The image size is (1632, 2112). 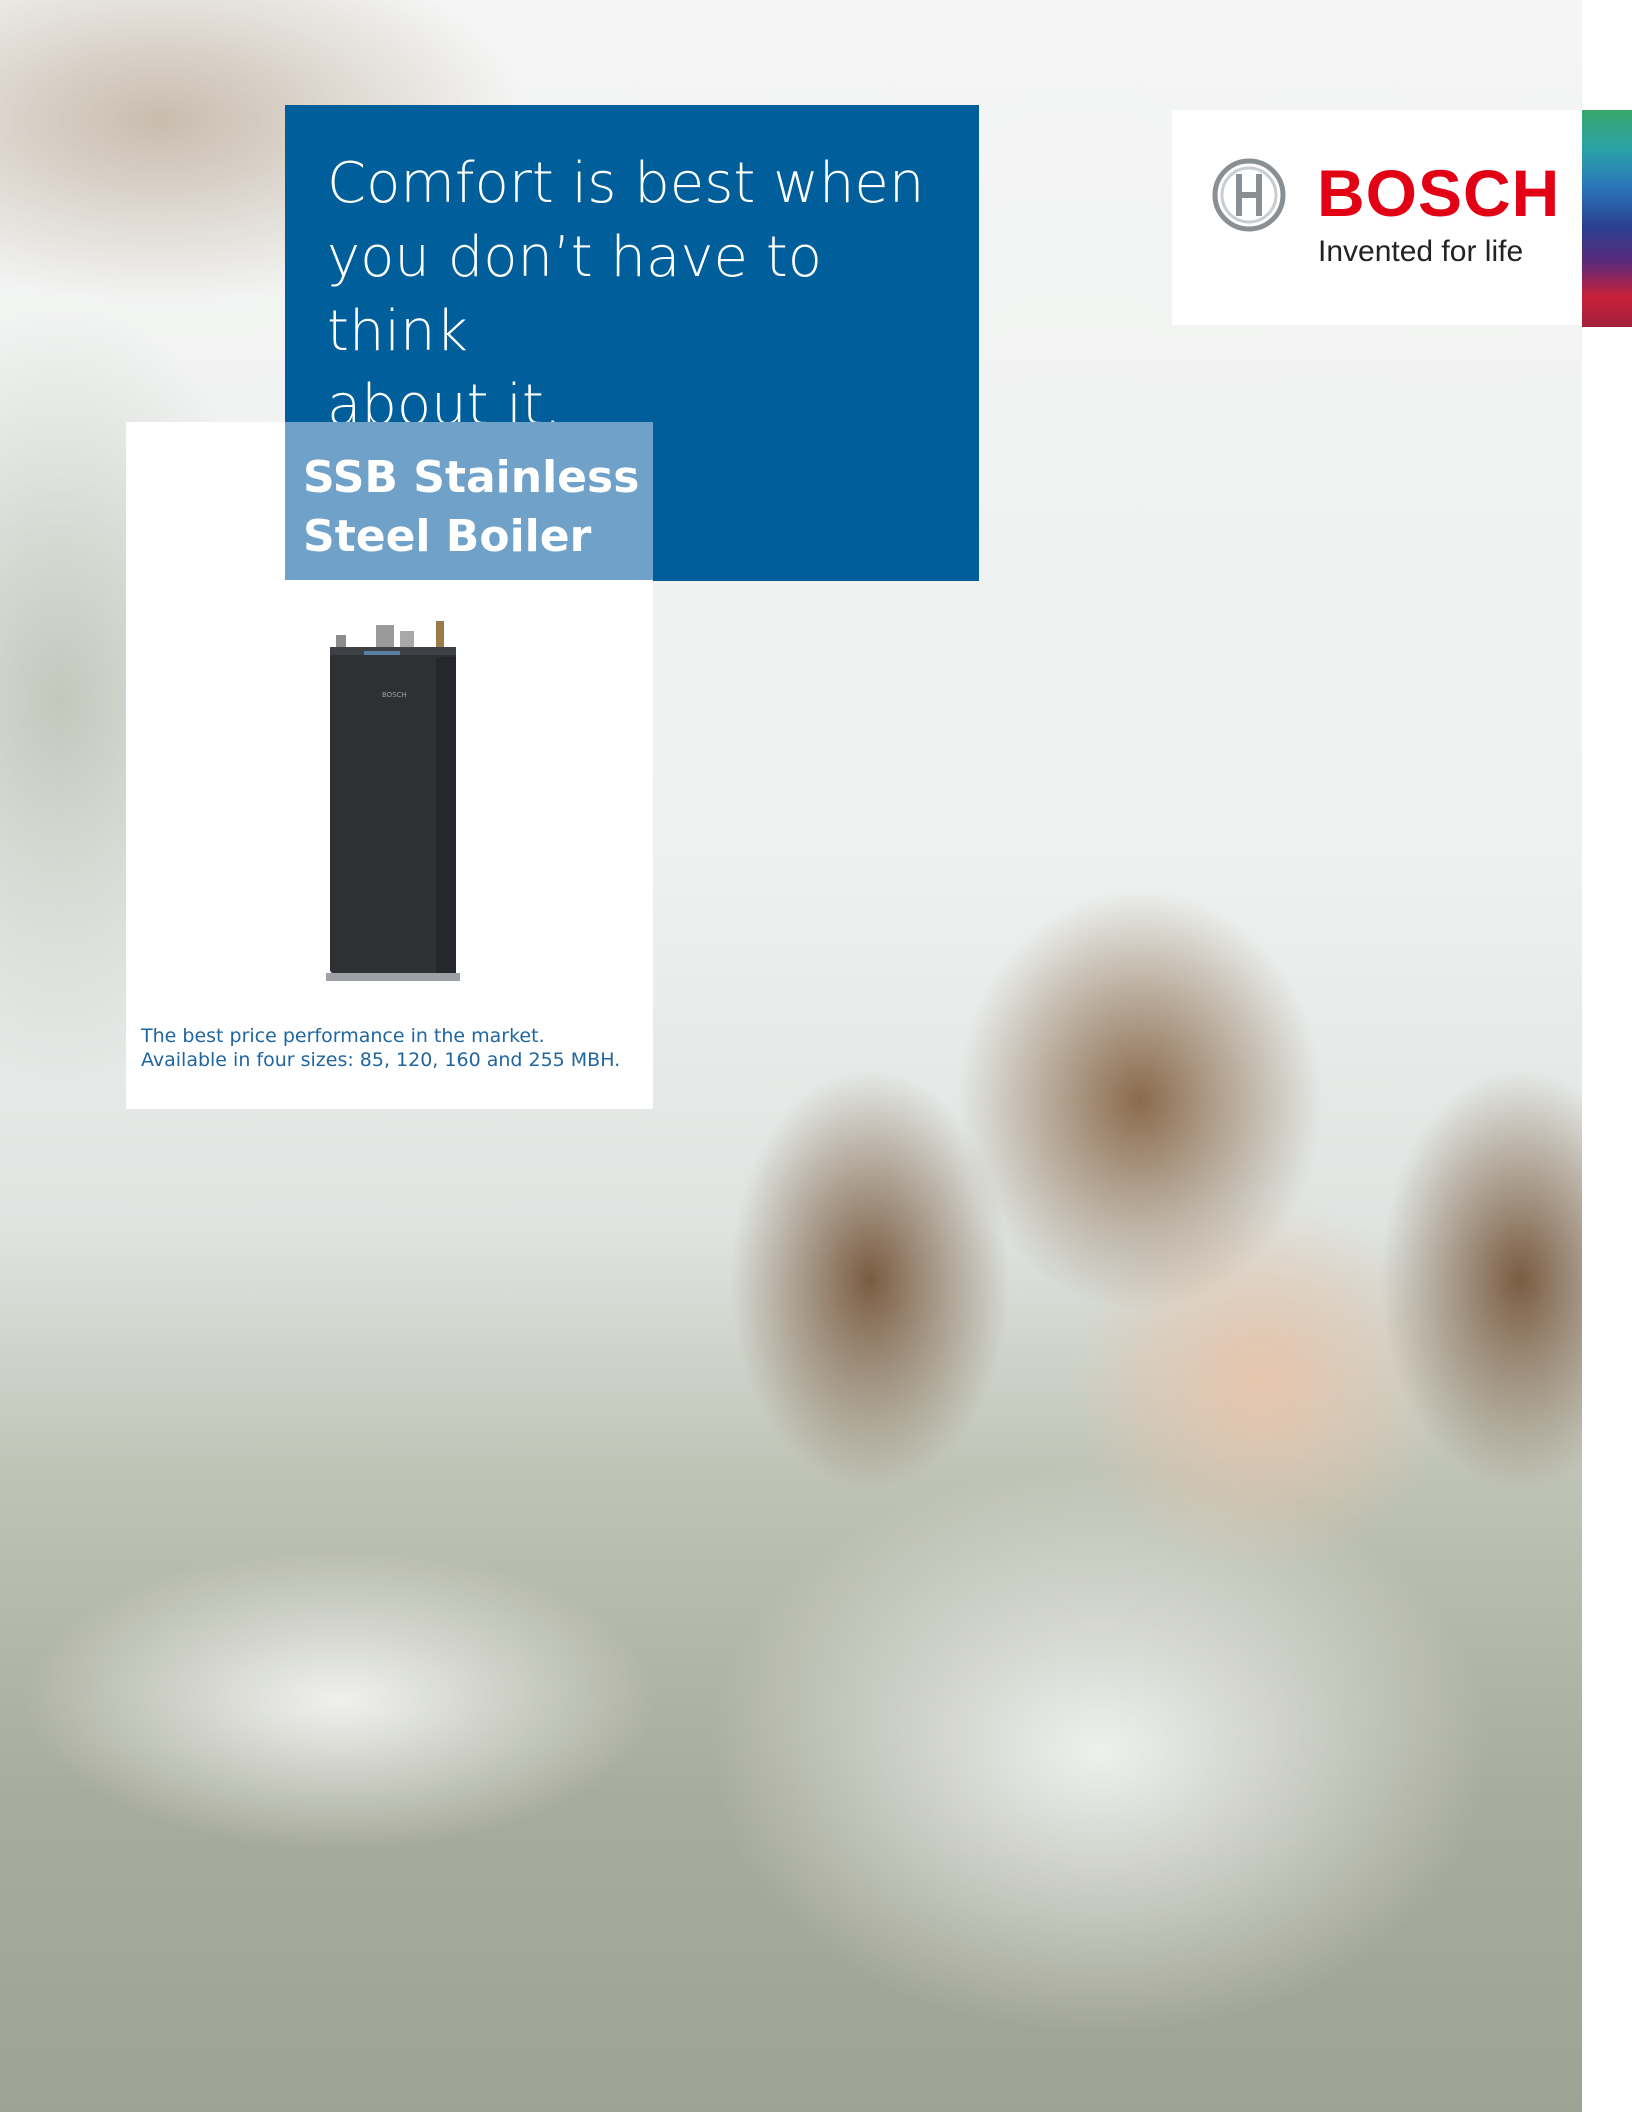 I want to click on boiler-product-image: BOSCH, so click(x=393, y=801).